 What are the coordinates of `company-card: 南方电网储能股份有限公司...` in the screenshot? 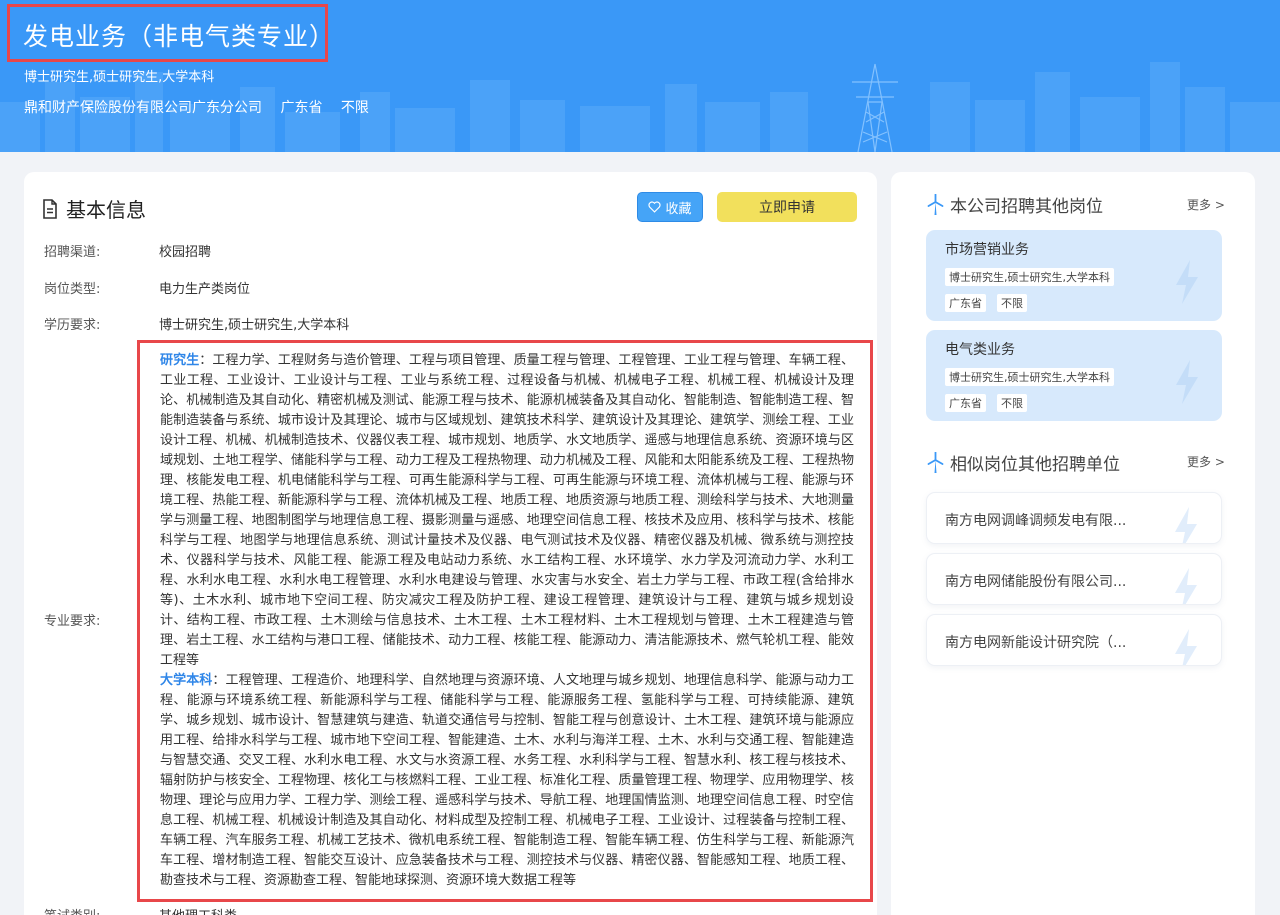 It's located at (1074, 579).